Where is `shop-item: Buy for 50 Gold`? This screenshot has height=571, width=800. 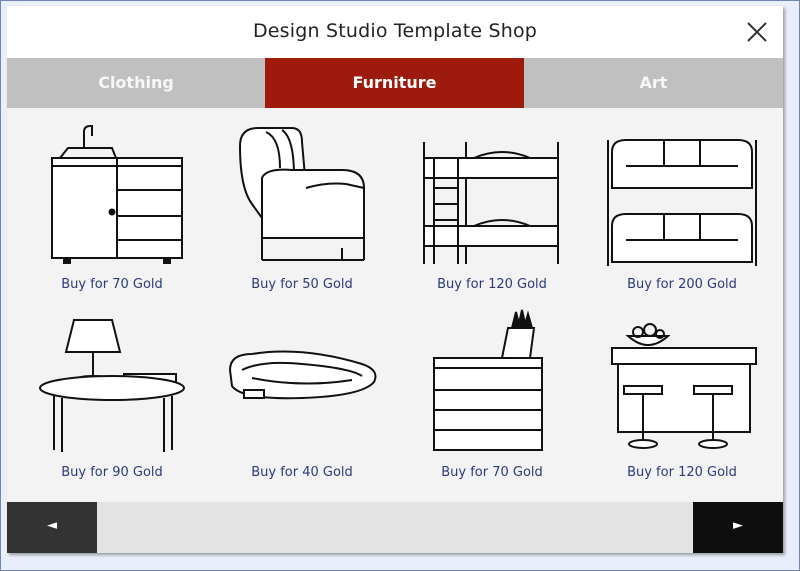
shop-item: Buy for 50 Gold is located at coordinates (302, 203).